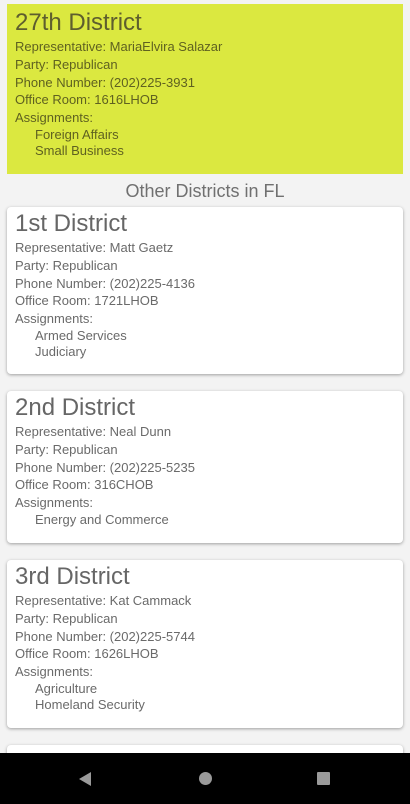 The image size is (410, 804). I want to click on assignment-item: Armed Services, so click(81, 335).